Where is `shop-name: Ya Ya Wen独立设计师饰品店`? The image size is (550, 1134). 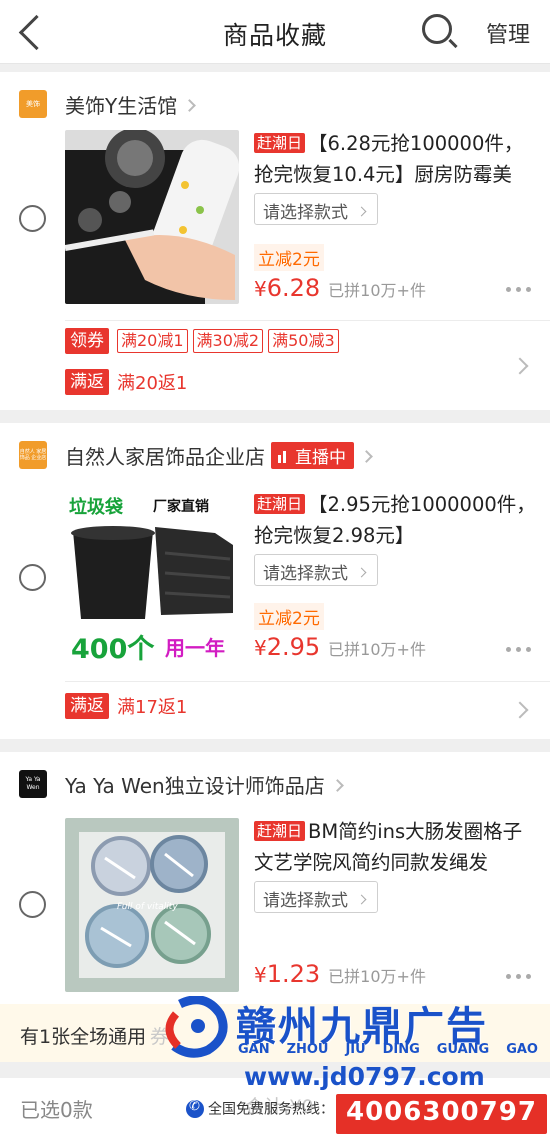
shop-name: Ya Ya Wen独立设计师饰品店 is located at coordinates (204, 784).